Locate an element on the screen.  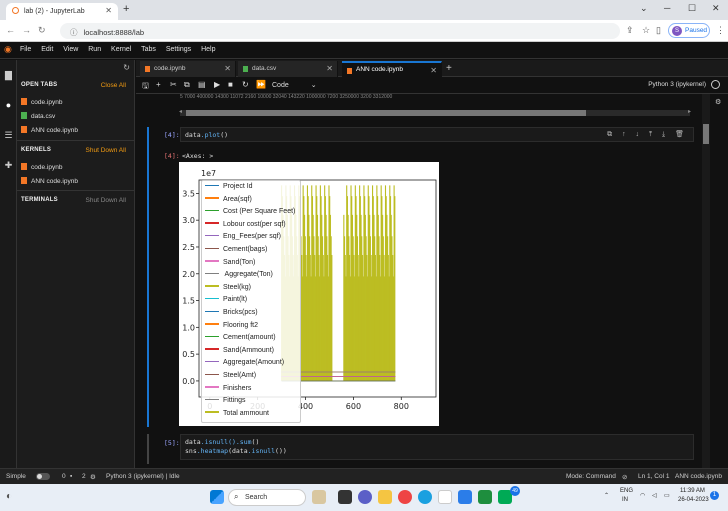
tab-data-csv: data.csv ✕ is located at coordinates (288, 69).